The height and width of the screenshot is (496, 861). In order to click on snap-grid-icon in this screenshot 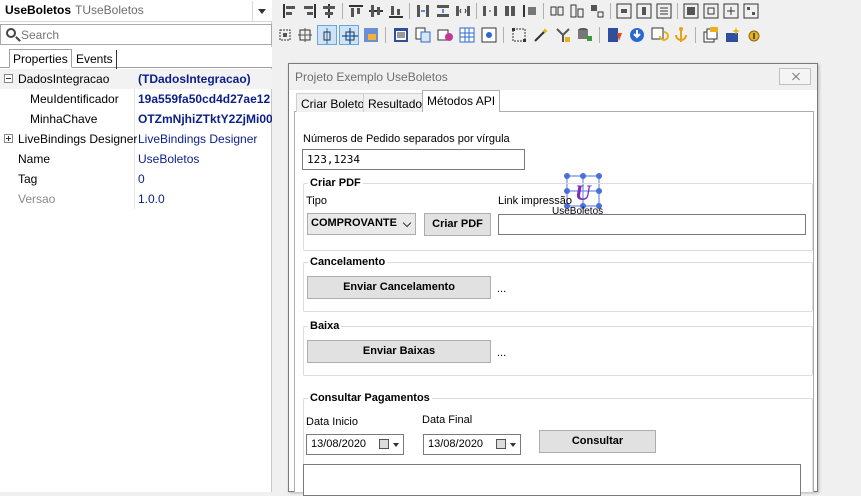, I will do `click(305, 35)`.